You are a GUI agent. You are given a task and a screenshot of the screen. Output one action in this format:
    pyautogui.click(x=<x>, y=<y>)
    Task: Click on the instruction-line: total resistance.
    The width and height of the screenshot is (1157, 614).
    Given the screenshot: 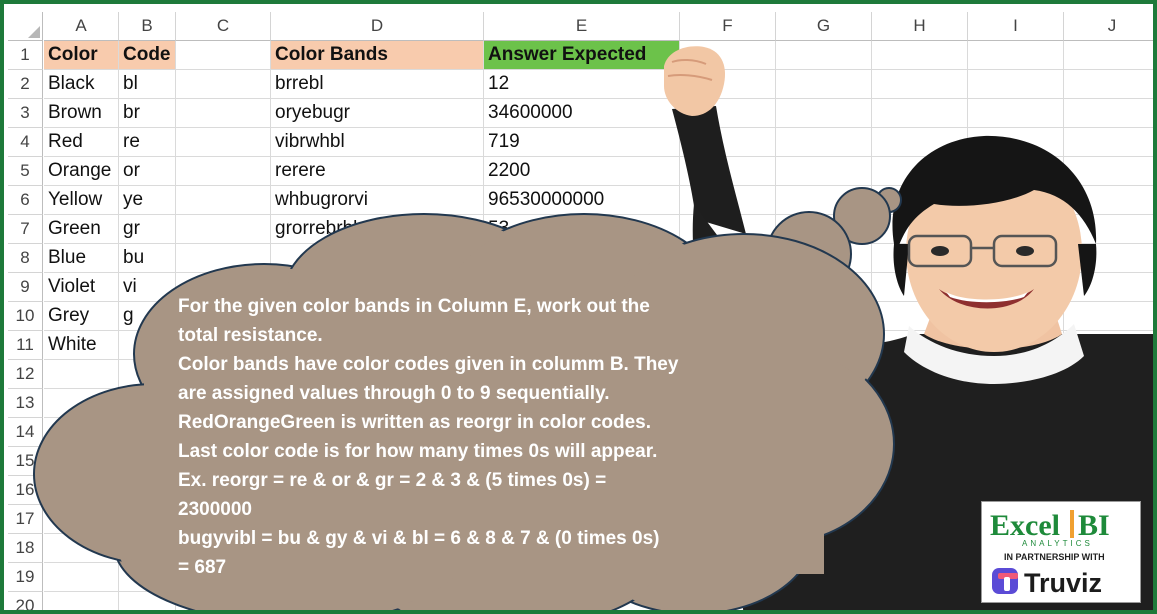 What is the action you would take?
    pyautogui.click(x=250, y=335)
    